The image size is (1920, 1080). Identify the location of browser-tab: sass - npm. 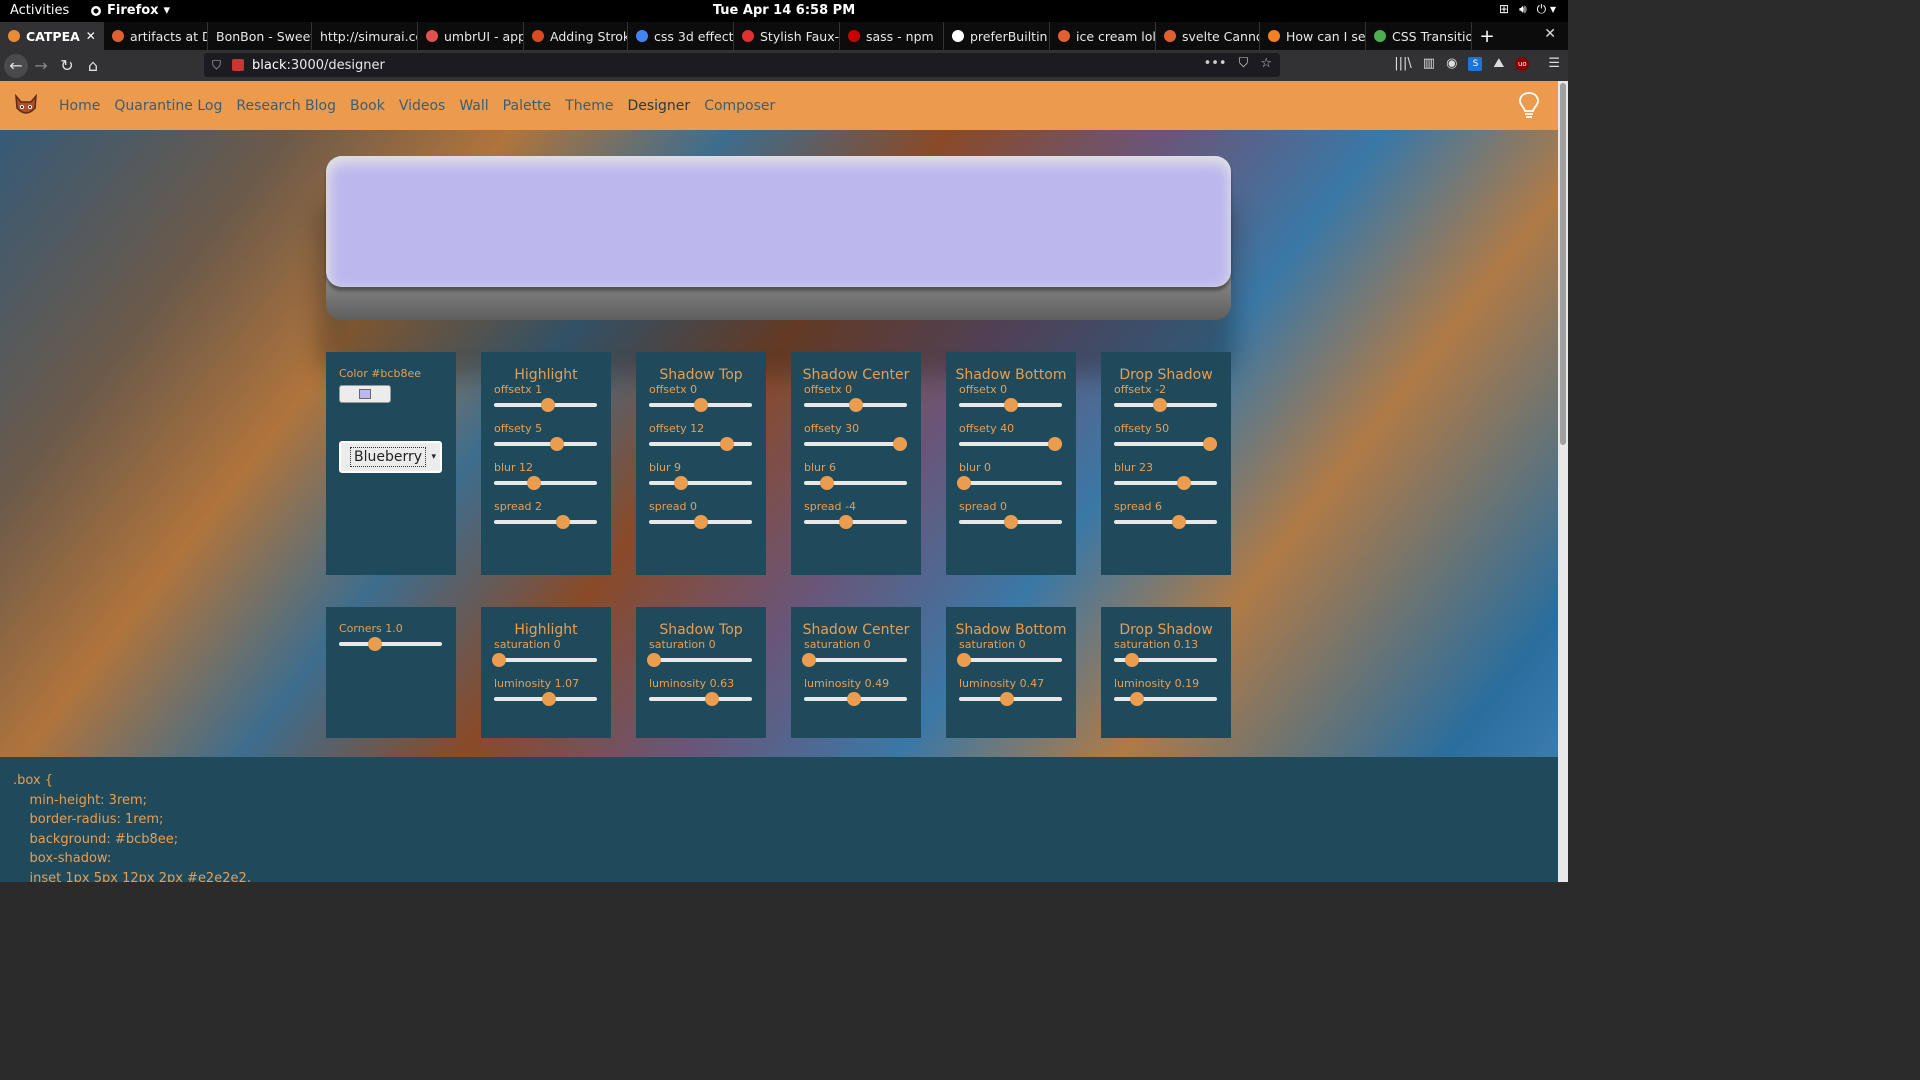
(892, 36).